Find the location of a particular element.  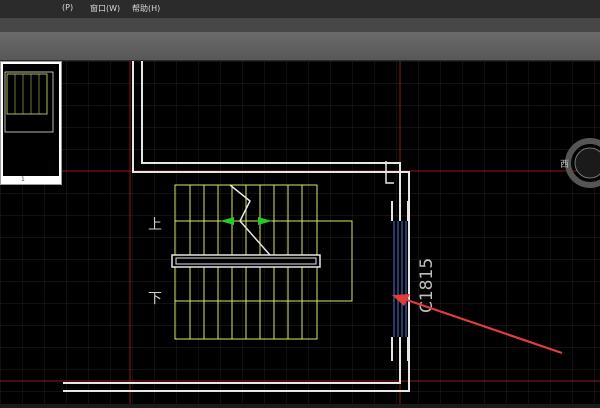

menu-item-p: (P) is located at coordinates (67, 7).